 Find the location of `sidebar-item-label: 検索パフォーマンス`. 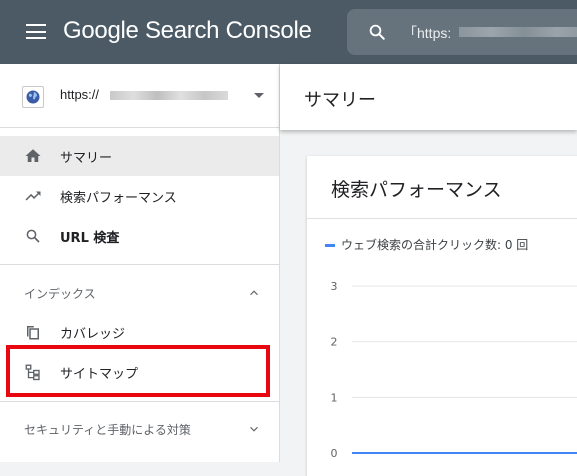

sidebar-item-label: 検索パフォーマンス is located at coordinates (118, 198).